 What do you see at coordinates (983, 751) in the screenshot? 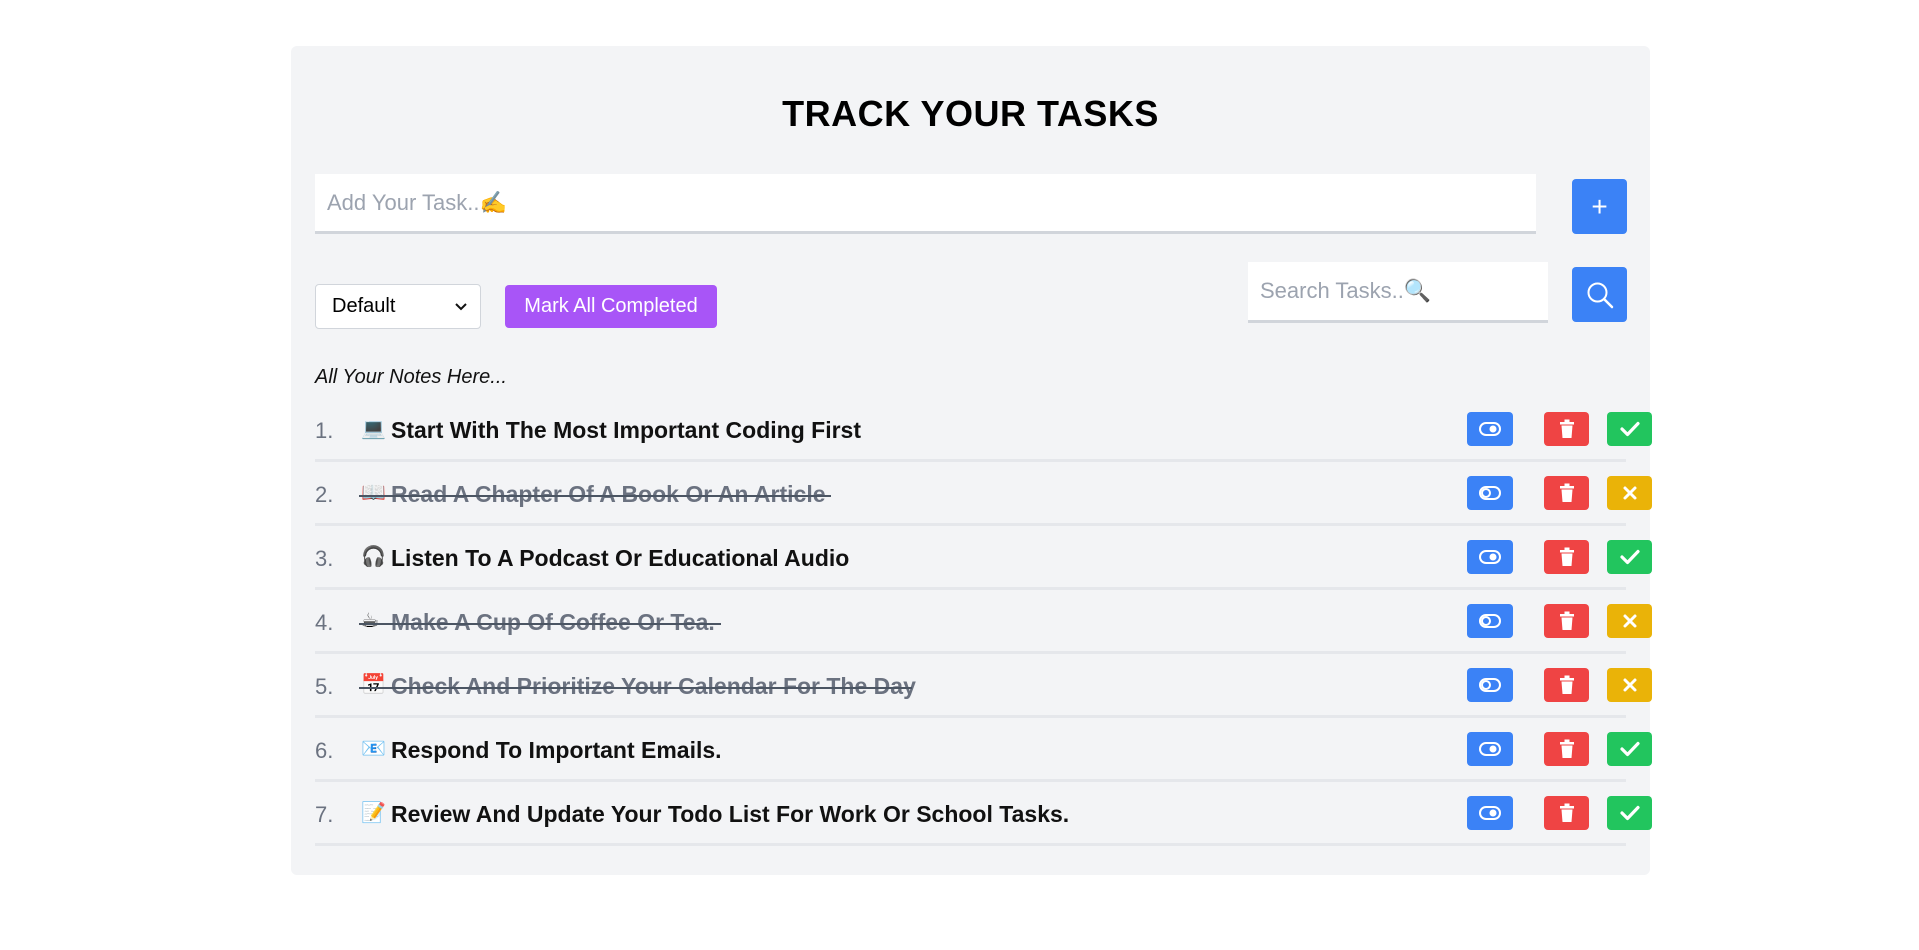
I see `task-row: 6. 📧 Respond To Important Emails.` at bounding box center [983, 751].